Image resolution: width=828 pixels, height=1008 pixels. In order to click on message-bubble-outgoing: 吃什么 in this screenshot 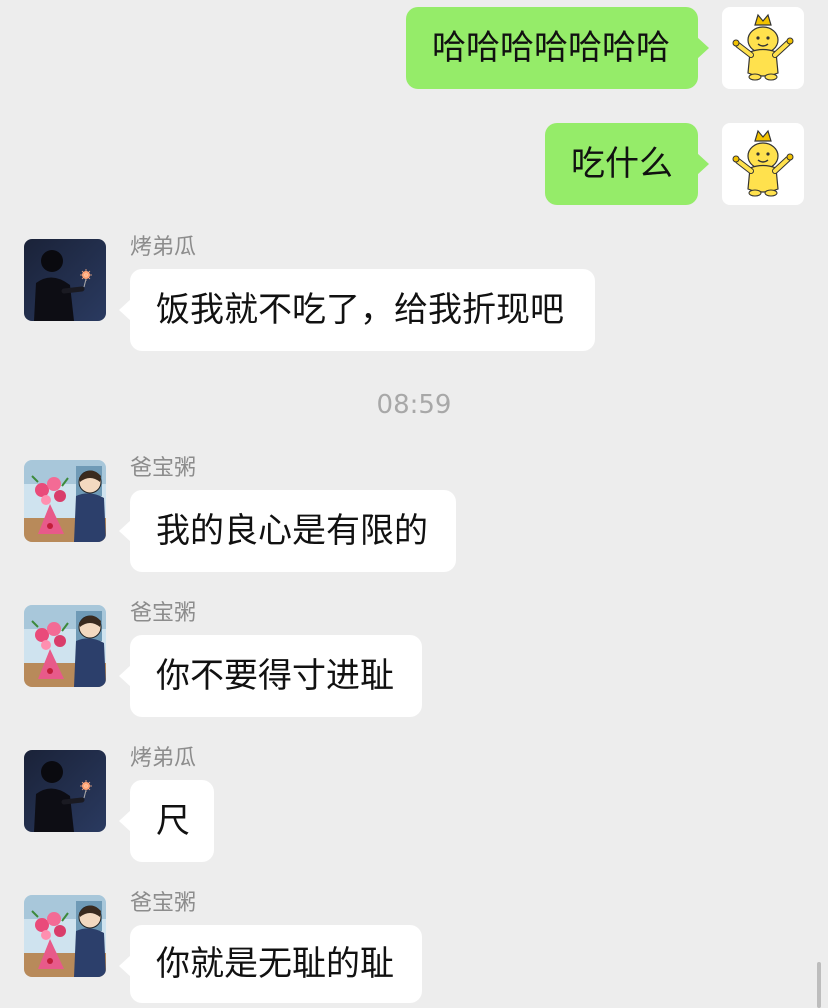, I will do `click(627, 164)`.